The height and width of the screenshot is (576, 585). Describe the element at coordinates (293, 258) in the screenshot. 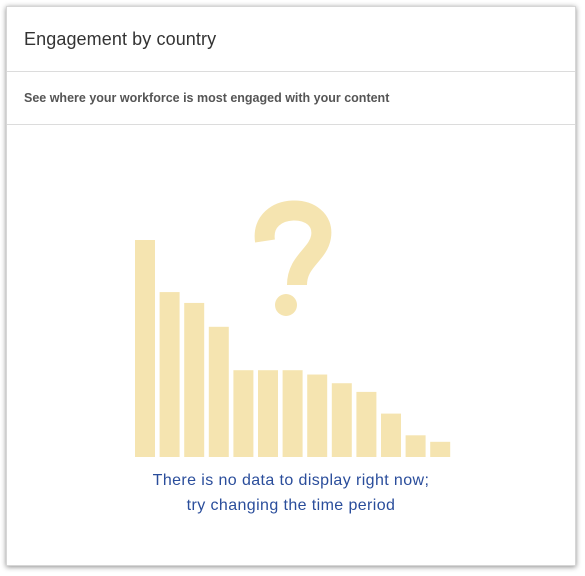

I see `question-mark-icon` at that location.